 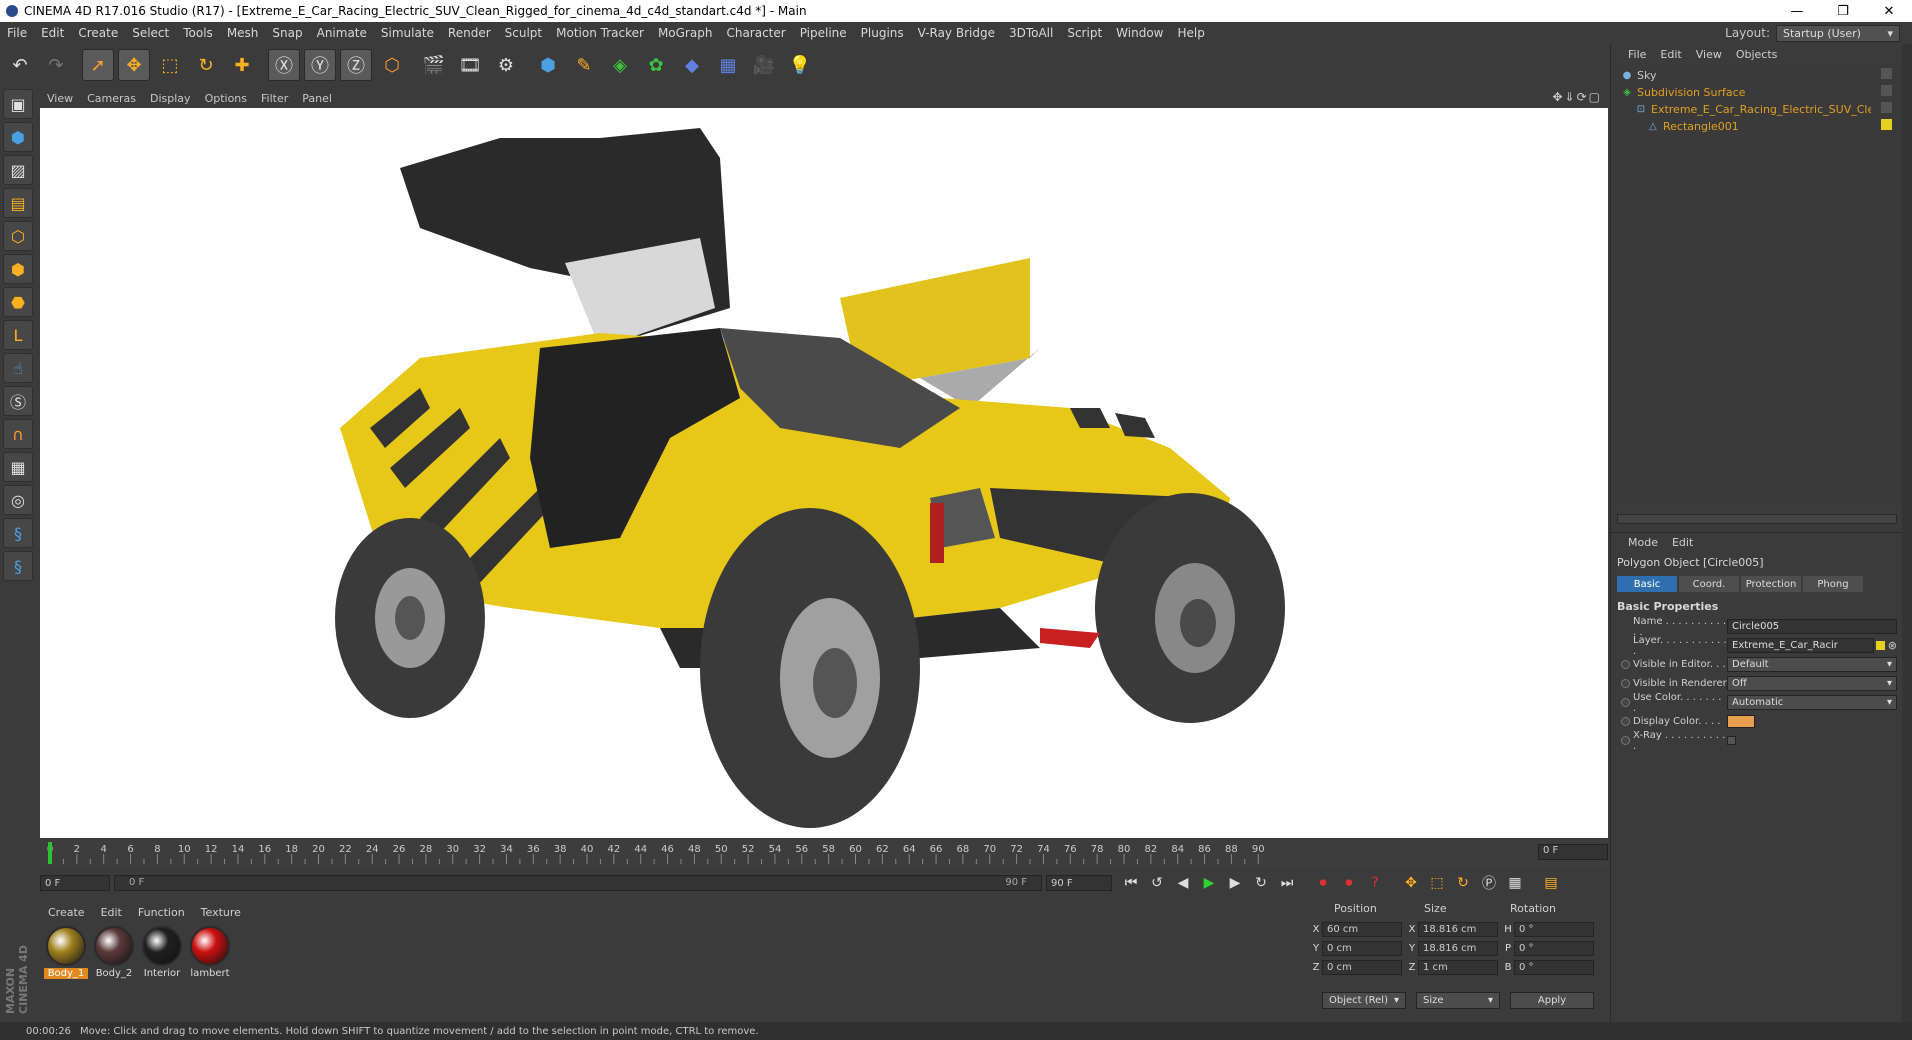 What do you see at coordinates (162, 952) in the screenshot?
I see `material-interior: Interior` at bounding box center [162, 952].